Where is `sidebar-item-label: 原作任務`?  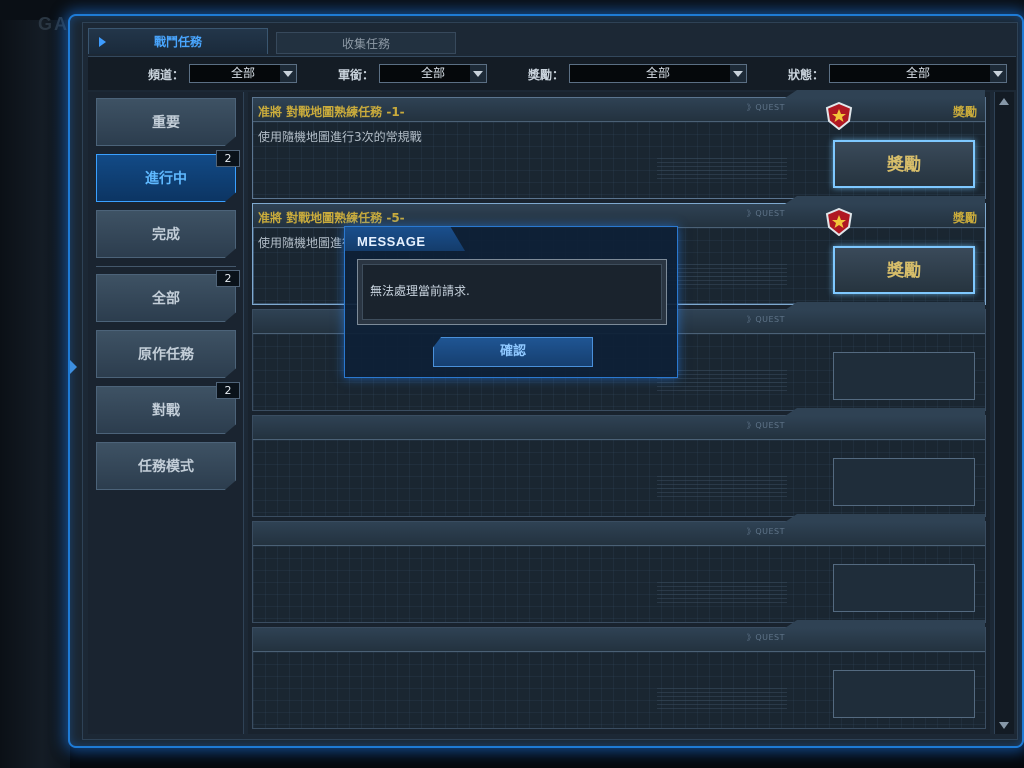
sidebar-item-label: 原作任務 is located at coordinates (166, 355).